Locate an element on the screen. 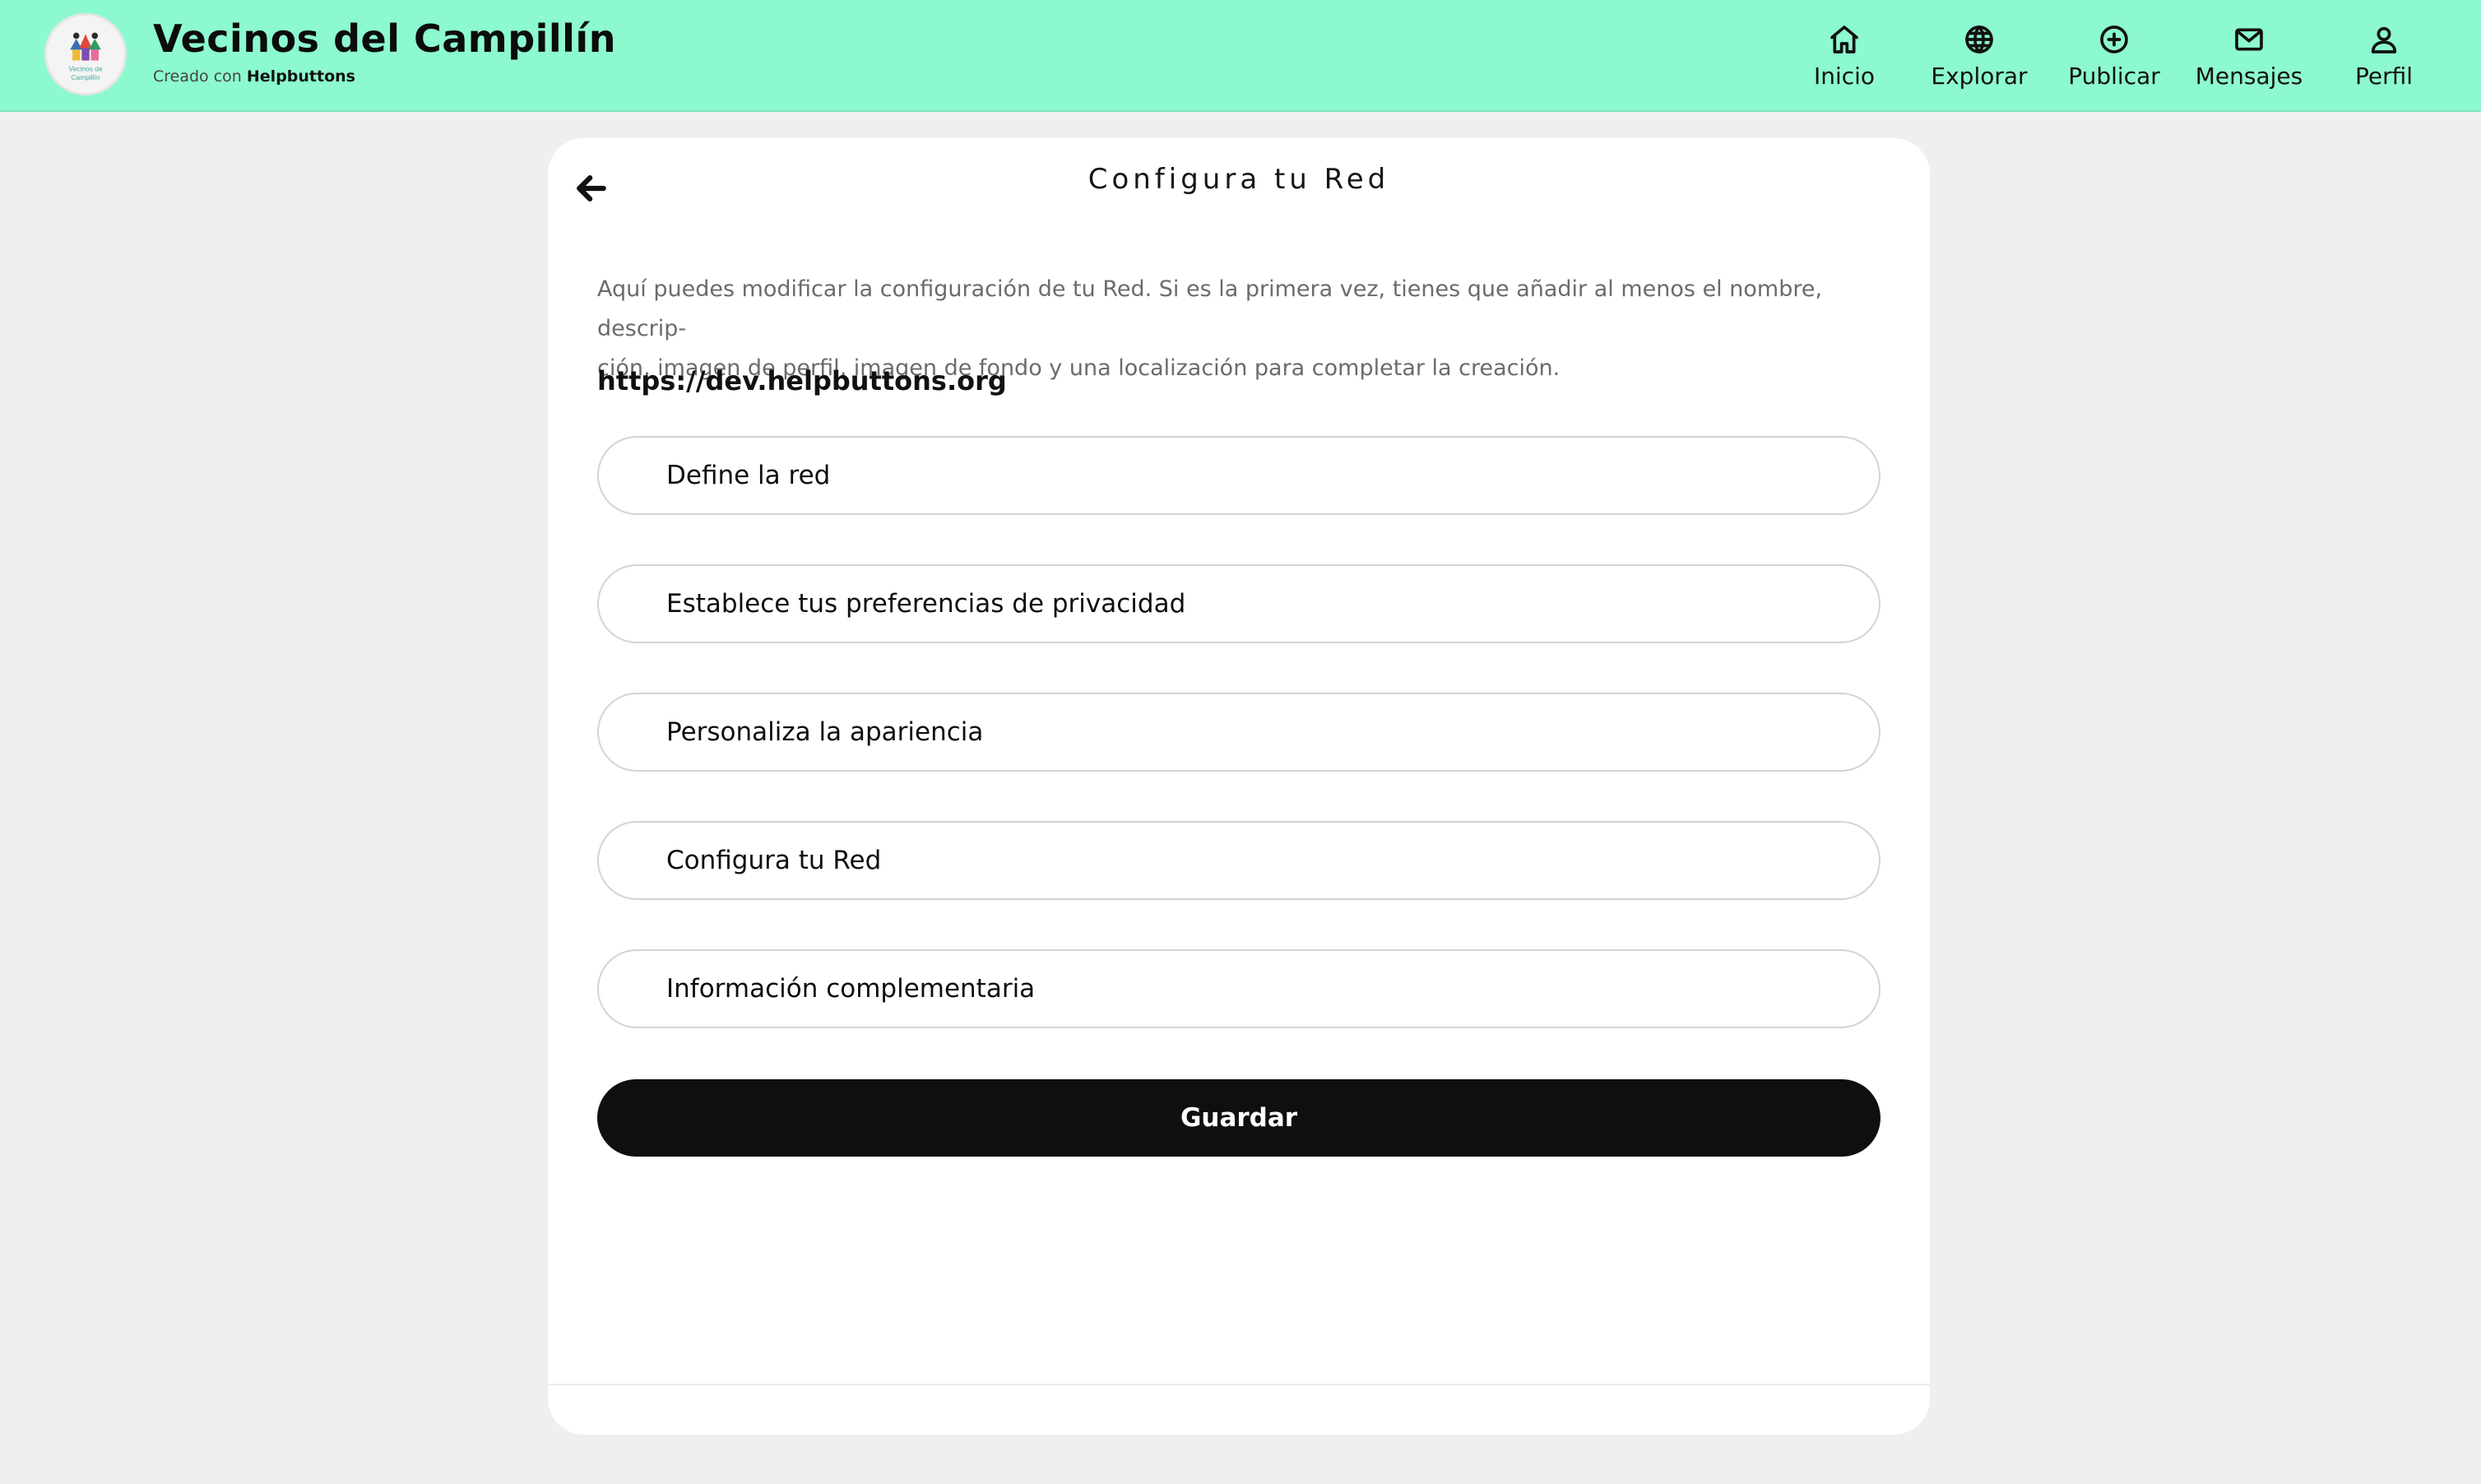 The image size is (2481, 1484). home-icon is located at coordinates (1844, 39).